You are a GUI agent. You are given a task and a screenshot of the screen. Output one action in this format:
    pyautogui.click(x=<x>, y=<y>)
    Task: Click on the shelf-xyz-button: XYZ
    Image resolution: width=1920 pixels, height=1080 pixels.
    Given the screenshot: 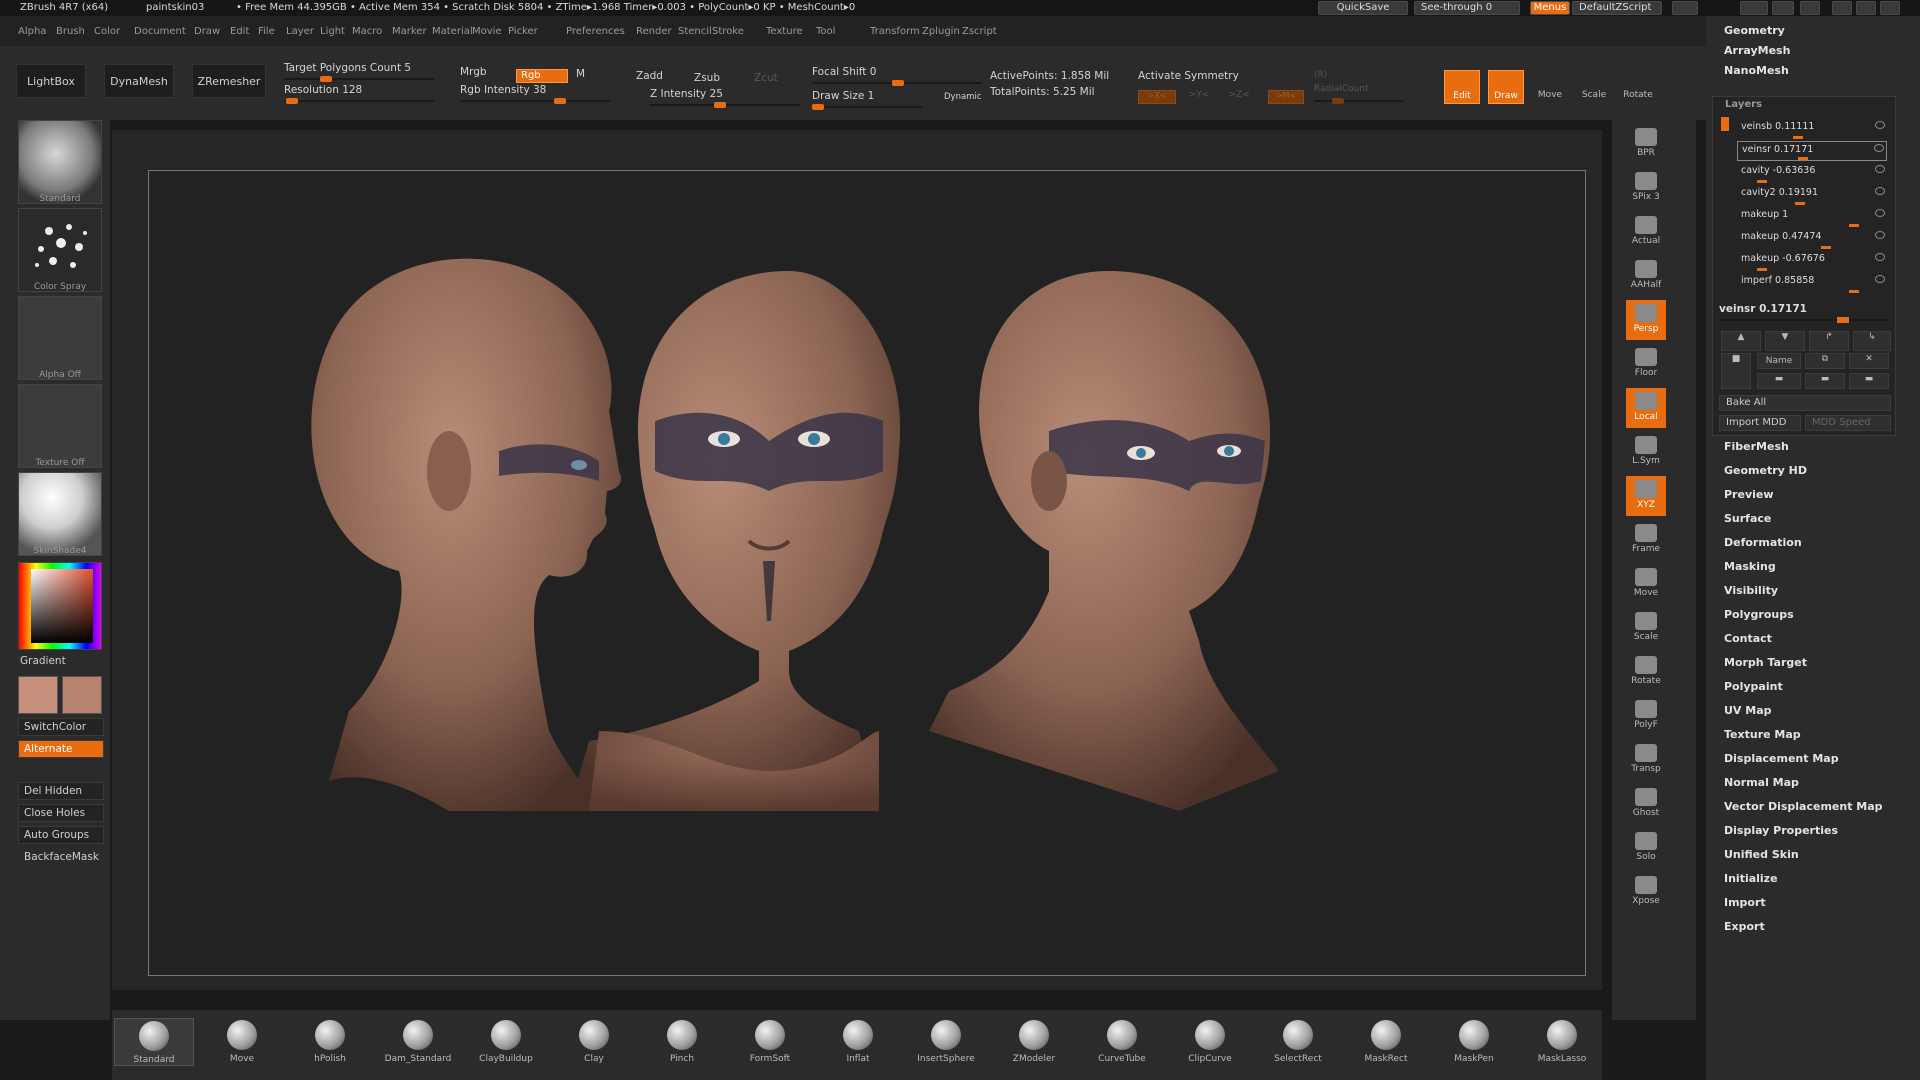 What is the action you would take?
    pyautogui.click(x=1646, y=496)
    